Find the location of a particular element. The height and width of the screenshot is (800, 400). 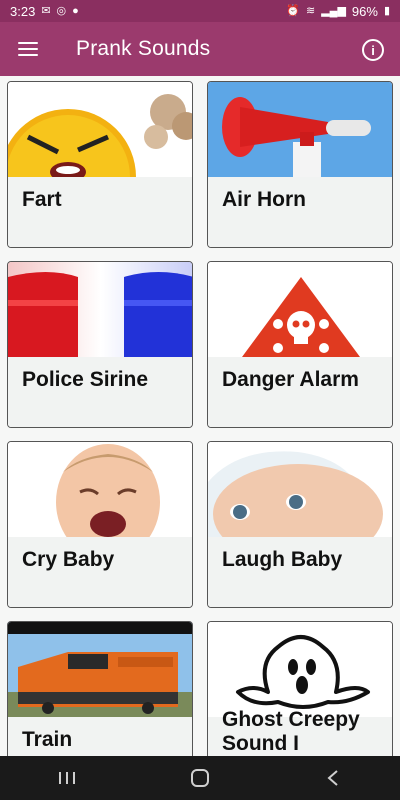

sound-label: Police Sirine is located at coordinates (85, 379).